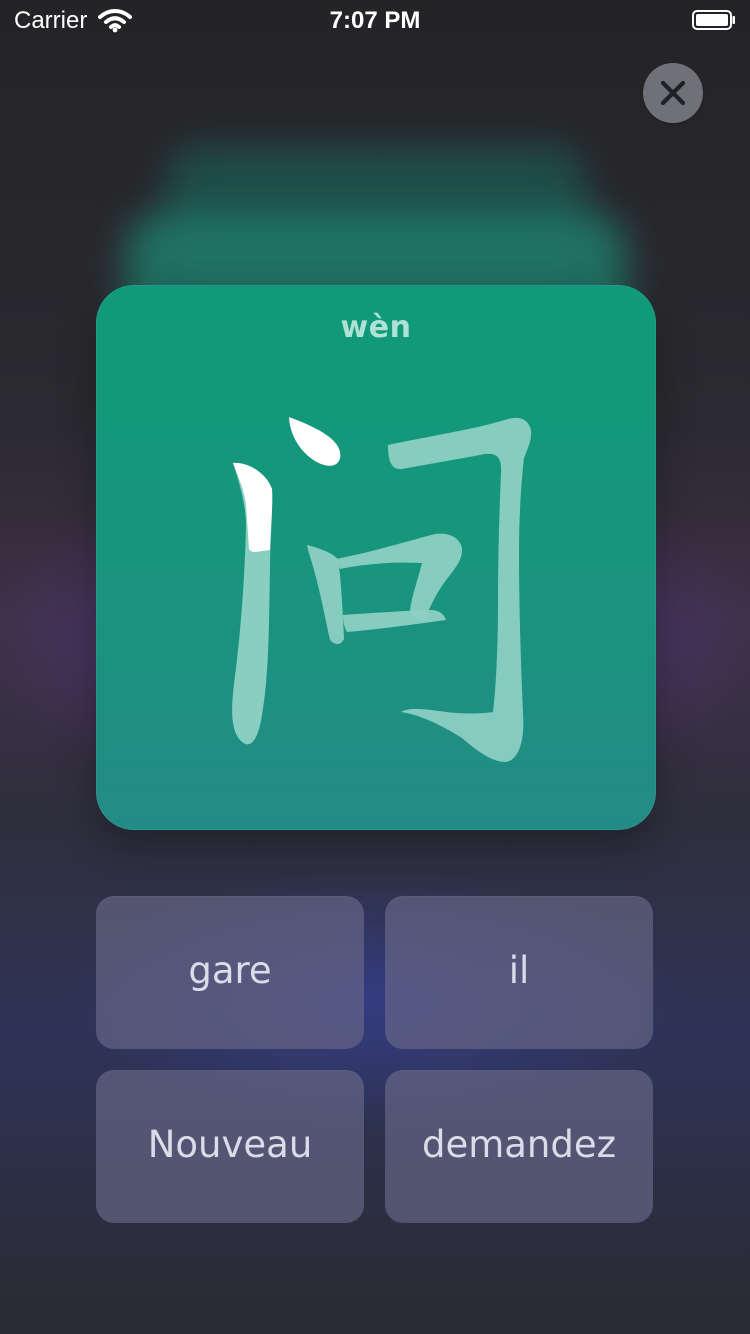 This screenshot has width=750, height=1334. I want to click on answer-label: il, so click(519, 970).